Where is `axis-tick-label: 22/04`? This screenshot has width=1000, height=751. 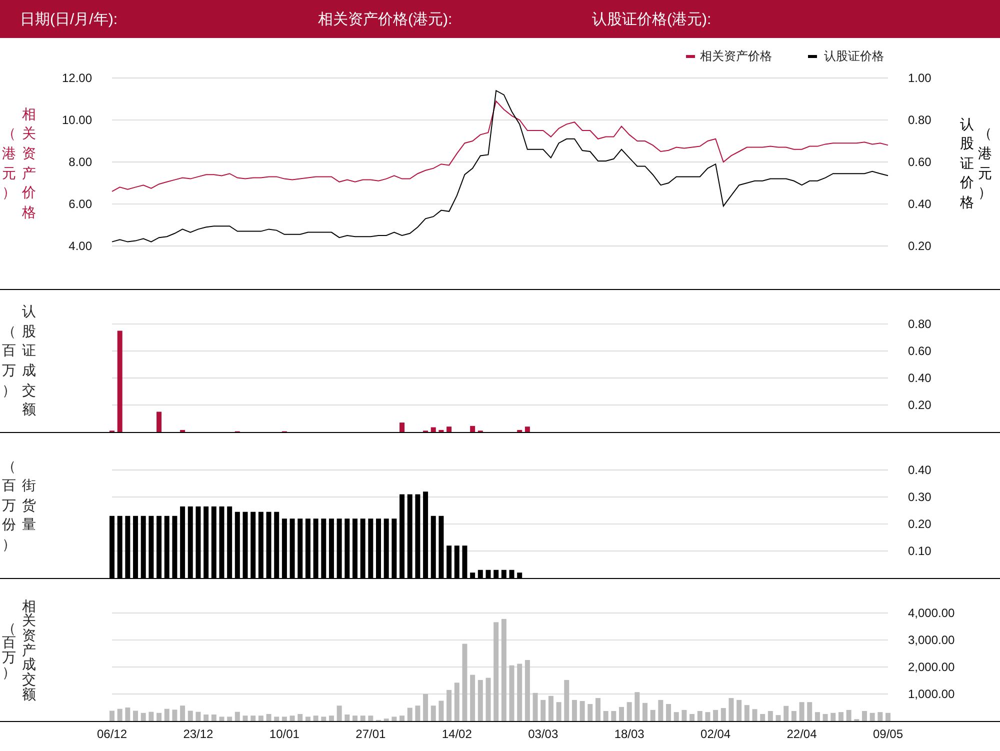 axis-tick-label: 22/04 is located at coordinates (801, 734).